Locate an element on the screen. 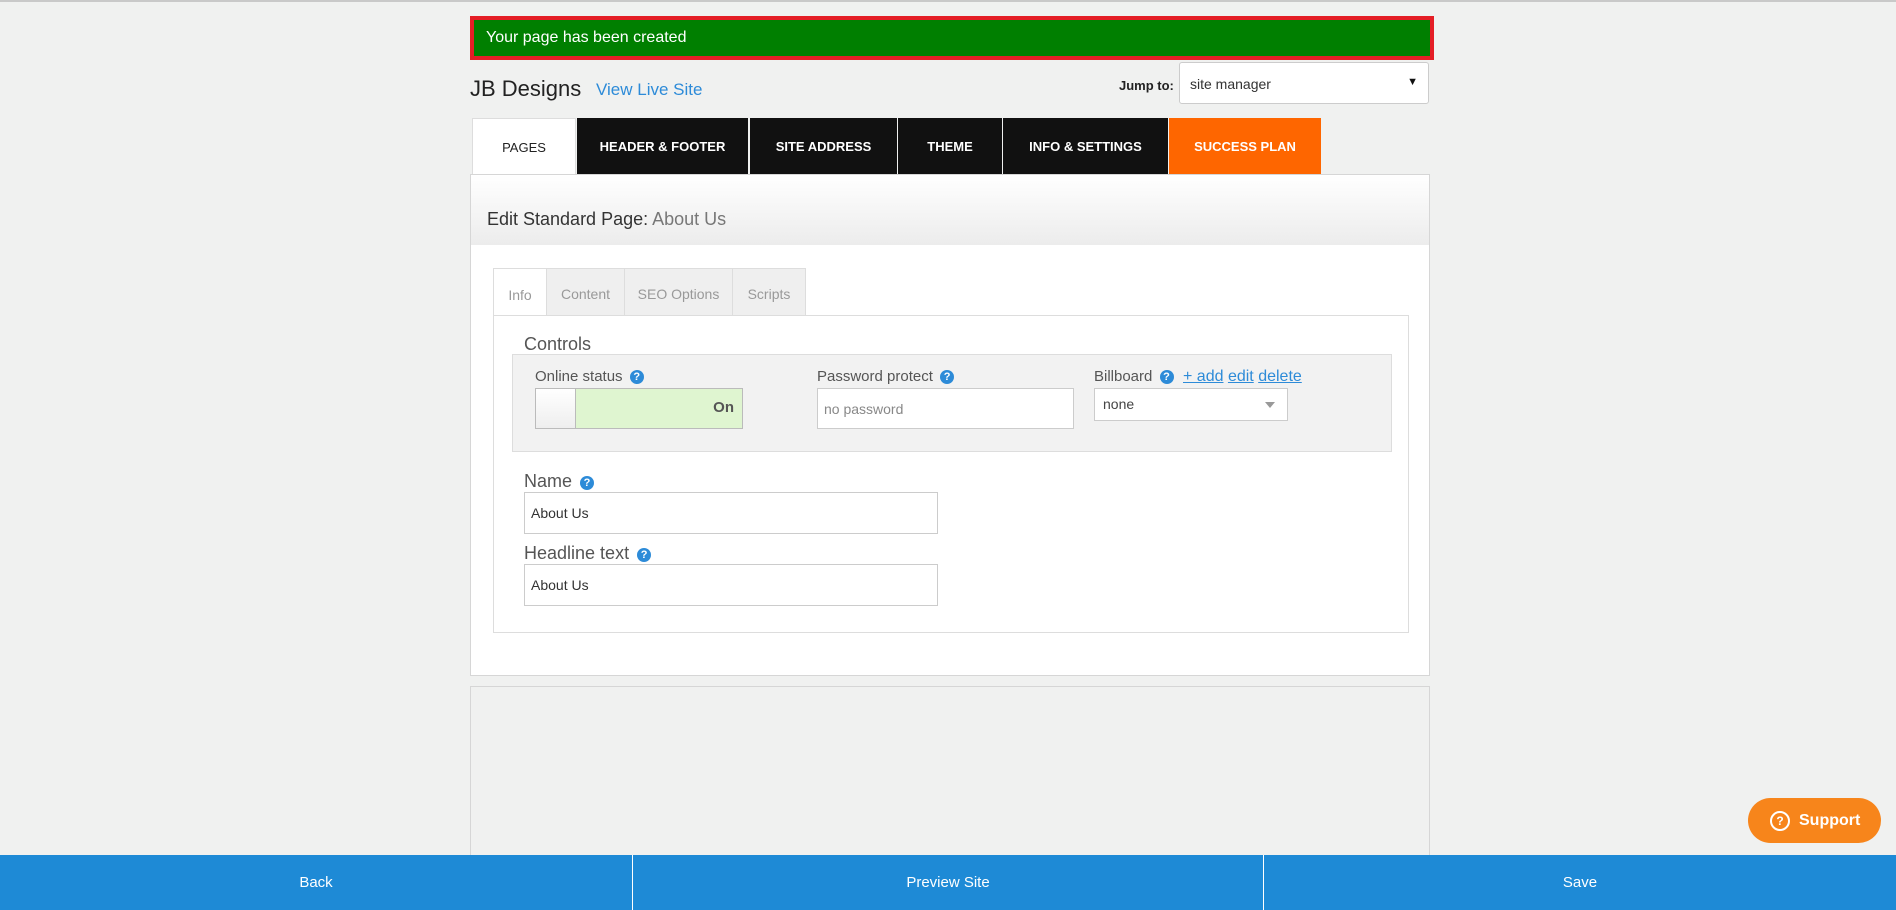  billboard-delete-link: delete is located at coordinates (1280, 376).